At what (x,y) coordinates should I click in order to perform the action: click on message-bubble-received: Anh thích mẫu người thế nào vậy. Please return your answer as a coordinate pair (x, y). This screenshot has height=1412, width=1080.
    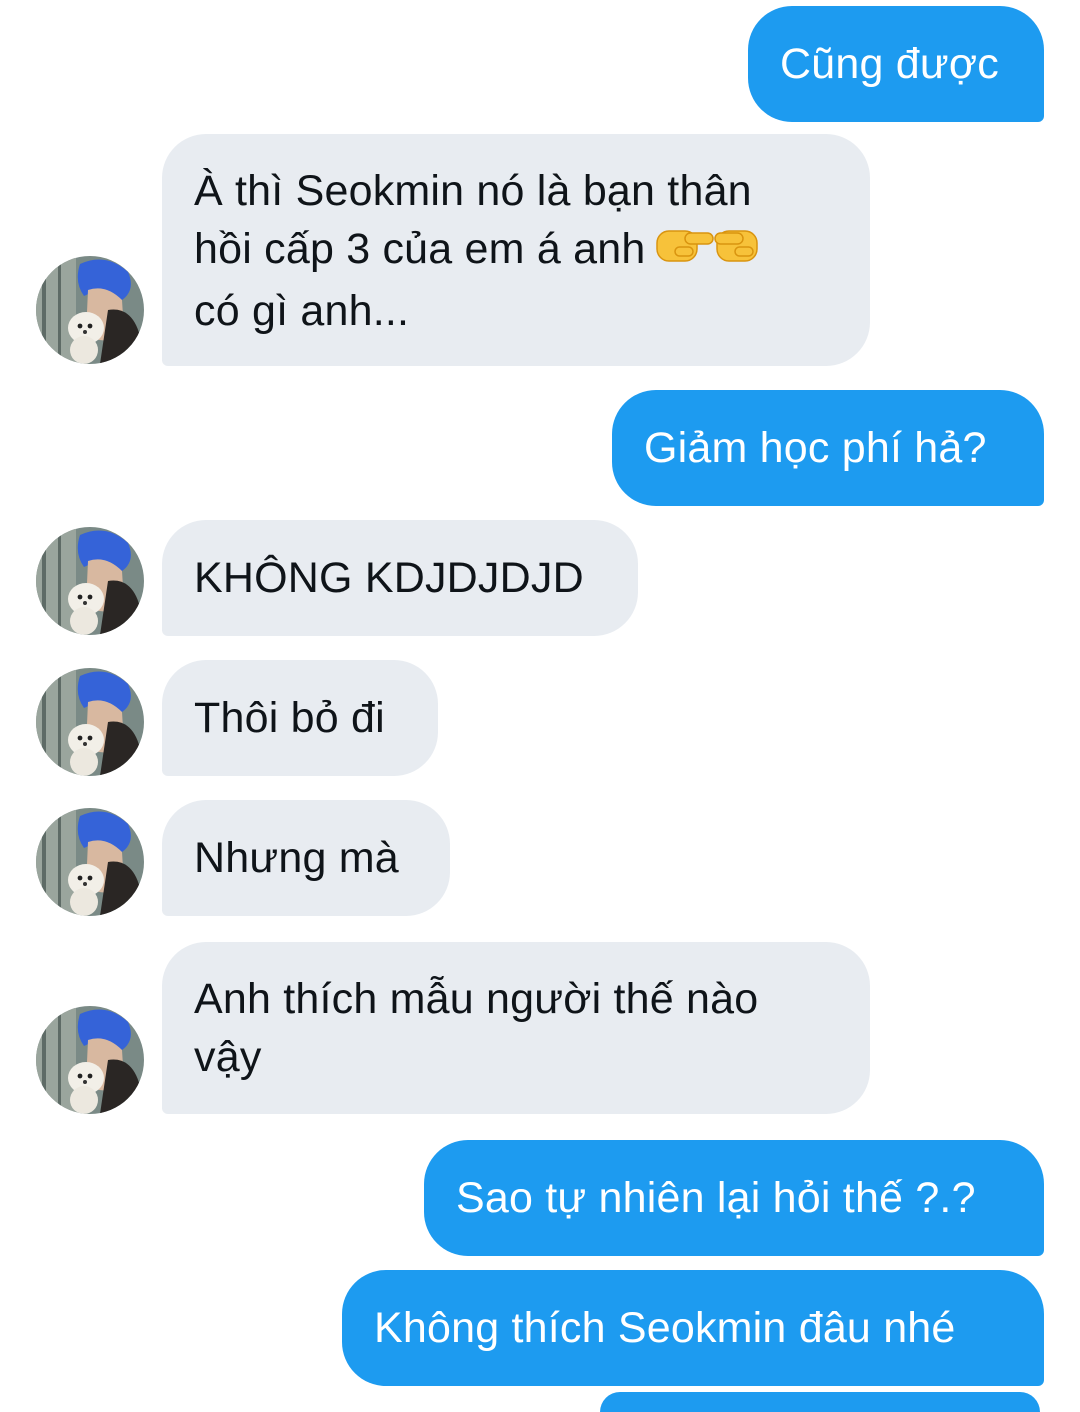
    Looking at the image, I should click on (516, 1028).